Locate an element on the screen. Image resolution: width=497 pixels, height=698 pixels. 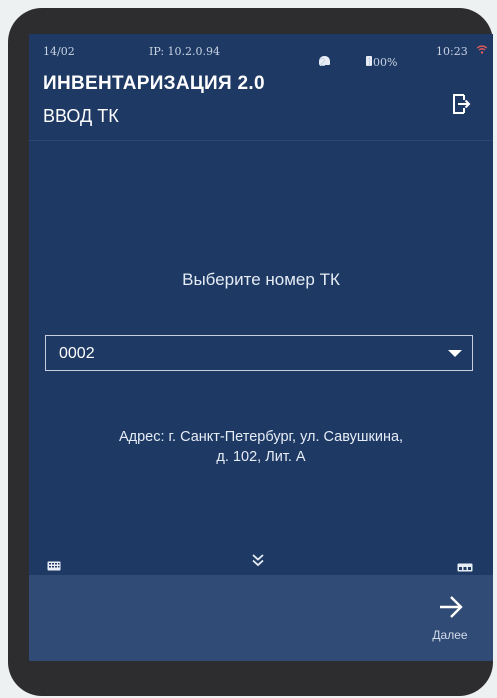
status-bar: 14/02 IP: 10.2.0.94 2 100% 10:23 is located at coordinates (261, 51).